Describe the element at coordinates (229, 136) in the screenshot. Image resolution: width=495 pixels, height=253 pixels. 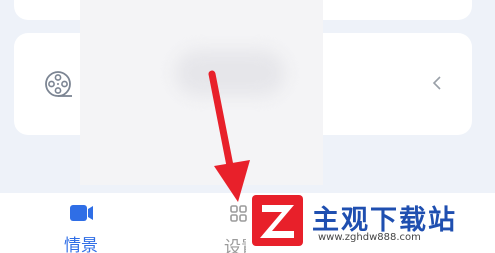
I see `red-arrow-annotation` at that location.